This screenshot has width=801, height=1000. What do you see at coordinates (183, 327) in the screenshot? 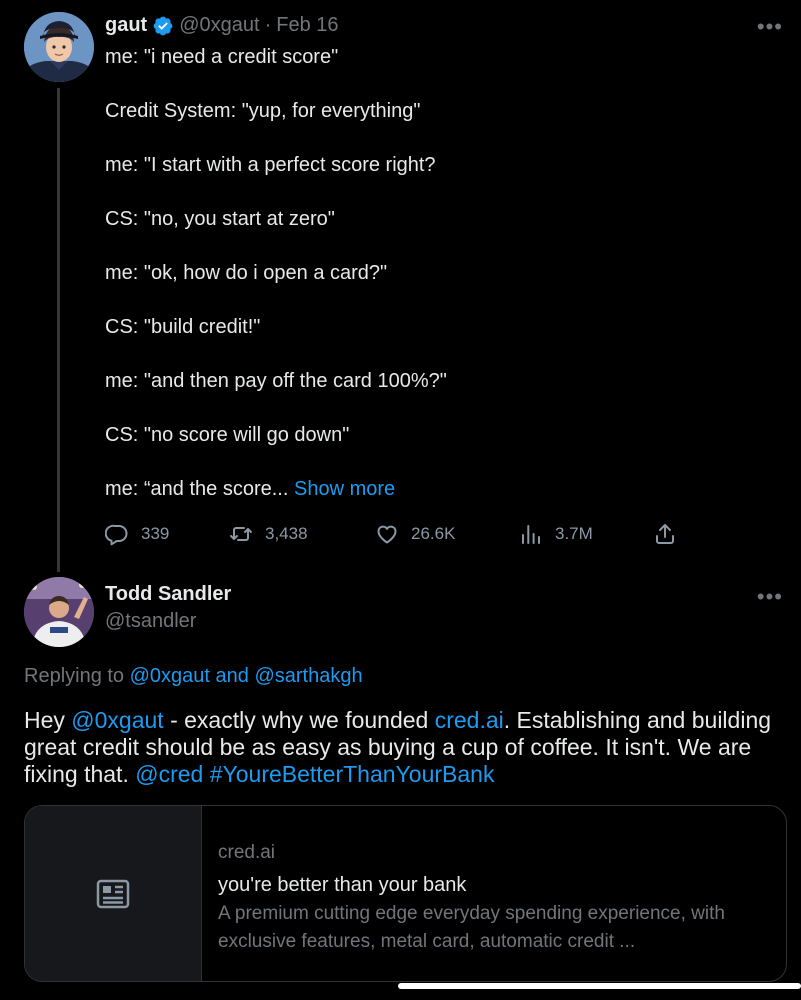
I see `tweet-line: CS: "build credit!"` at bounding box center [183, 327].